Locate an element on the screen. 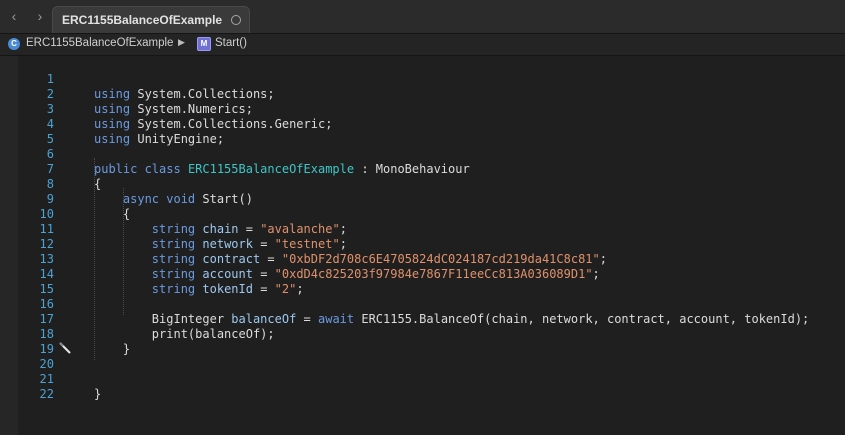 This screenshot has width=845, height=435. code-line: 1 using System.Collections; is located at coordinates (431, 79).